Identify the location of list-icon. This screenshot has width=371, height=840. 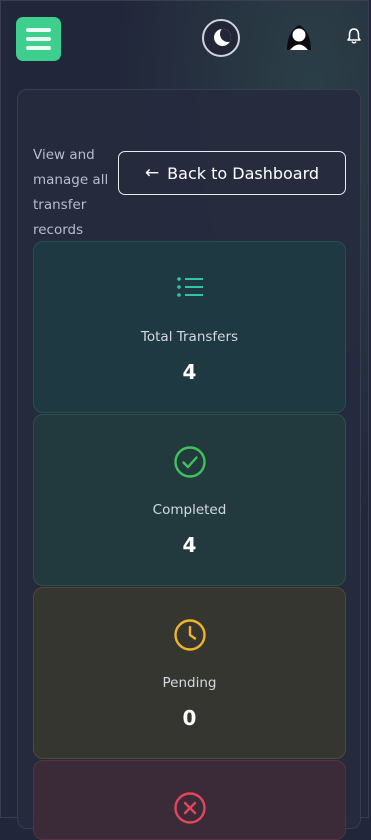
(189, 289).